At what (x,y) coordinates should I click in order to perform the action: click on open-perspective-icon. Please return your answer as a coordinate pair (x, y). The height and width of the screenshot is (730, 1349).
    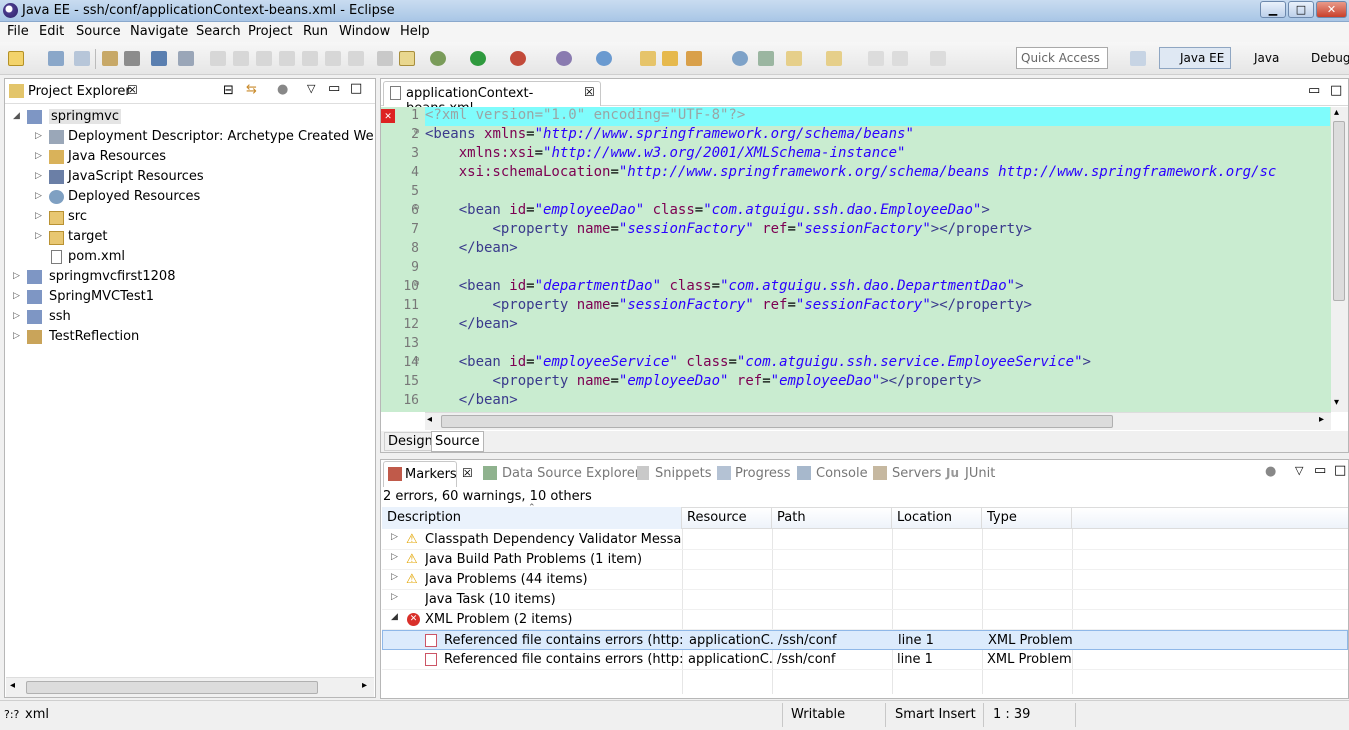
    Looking at the image, I should click on (1138, 58).